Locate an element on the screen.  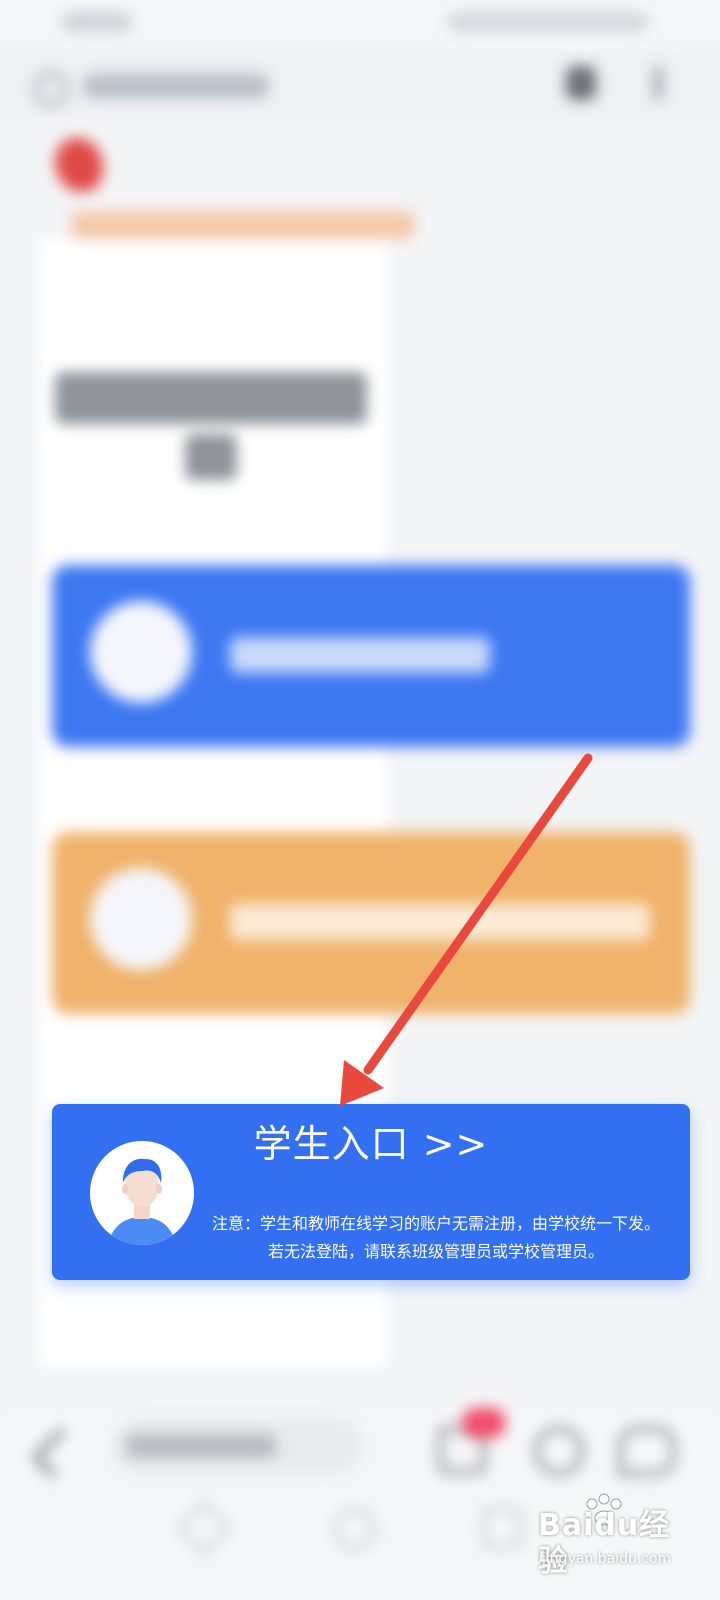
district-entry-card is located at coordinates (371, 923).